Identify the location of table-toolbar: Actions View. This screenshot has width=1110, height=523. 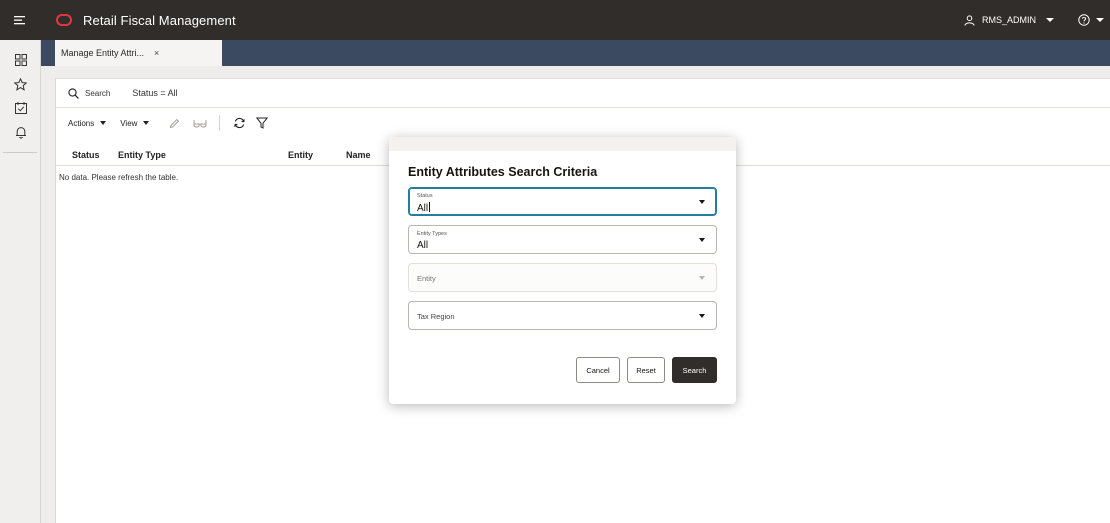
(583, 123).